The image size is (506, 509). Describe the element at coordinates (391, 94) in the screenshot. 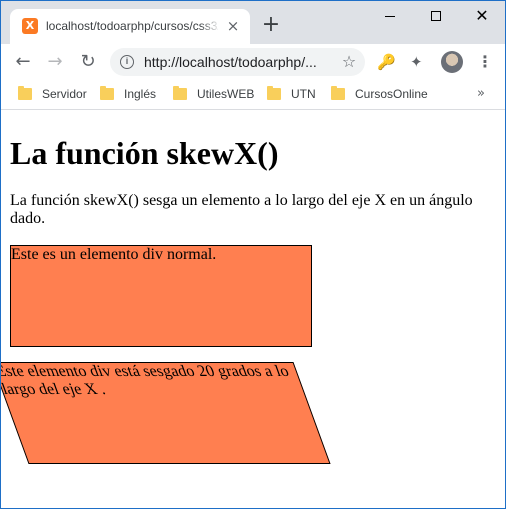

I see `bookmark-label: CursosOnline` at that location.